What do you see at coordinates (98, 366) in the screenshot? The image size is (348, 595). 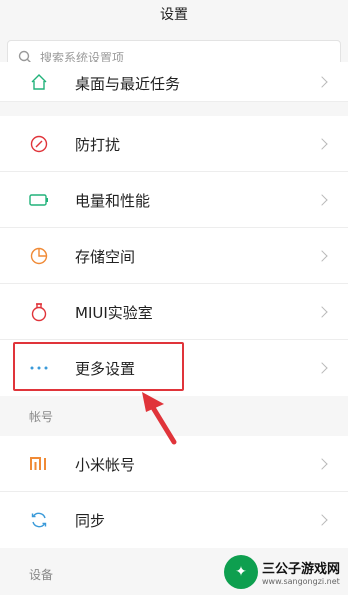 I see `highlight-box` at bounding box center [98, 366].